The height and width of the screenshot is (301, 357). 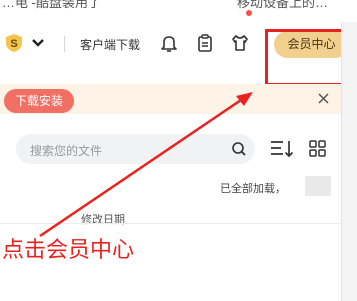 I want to click on search-icon, so click(x=239, y=149).